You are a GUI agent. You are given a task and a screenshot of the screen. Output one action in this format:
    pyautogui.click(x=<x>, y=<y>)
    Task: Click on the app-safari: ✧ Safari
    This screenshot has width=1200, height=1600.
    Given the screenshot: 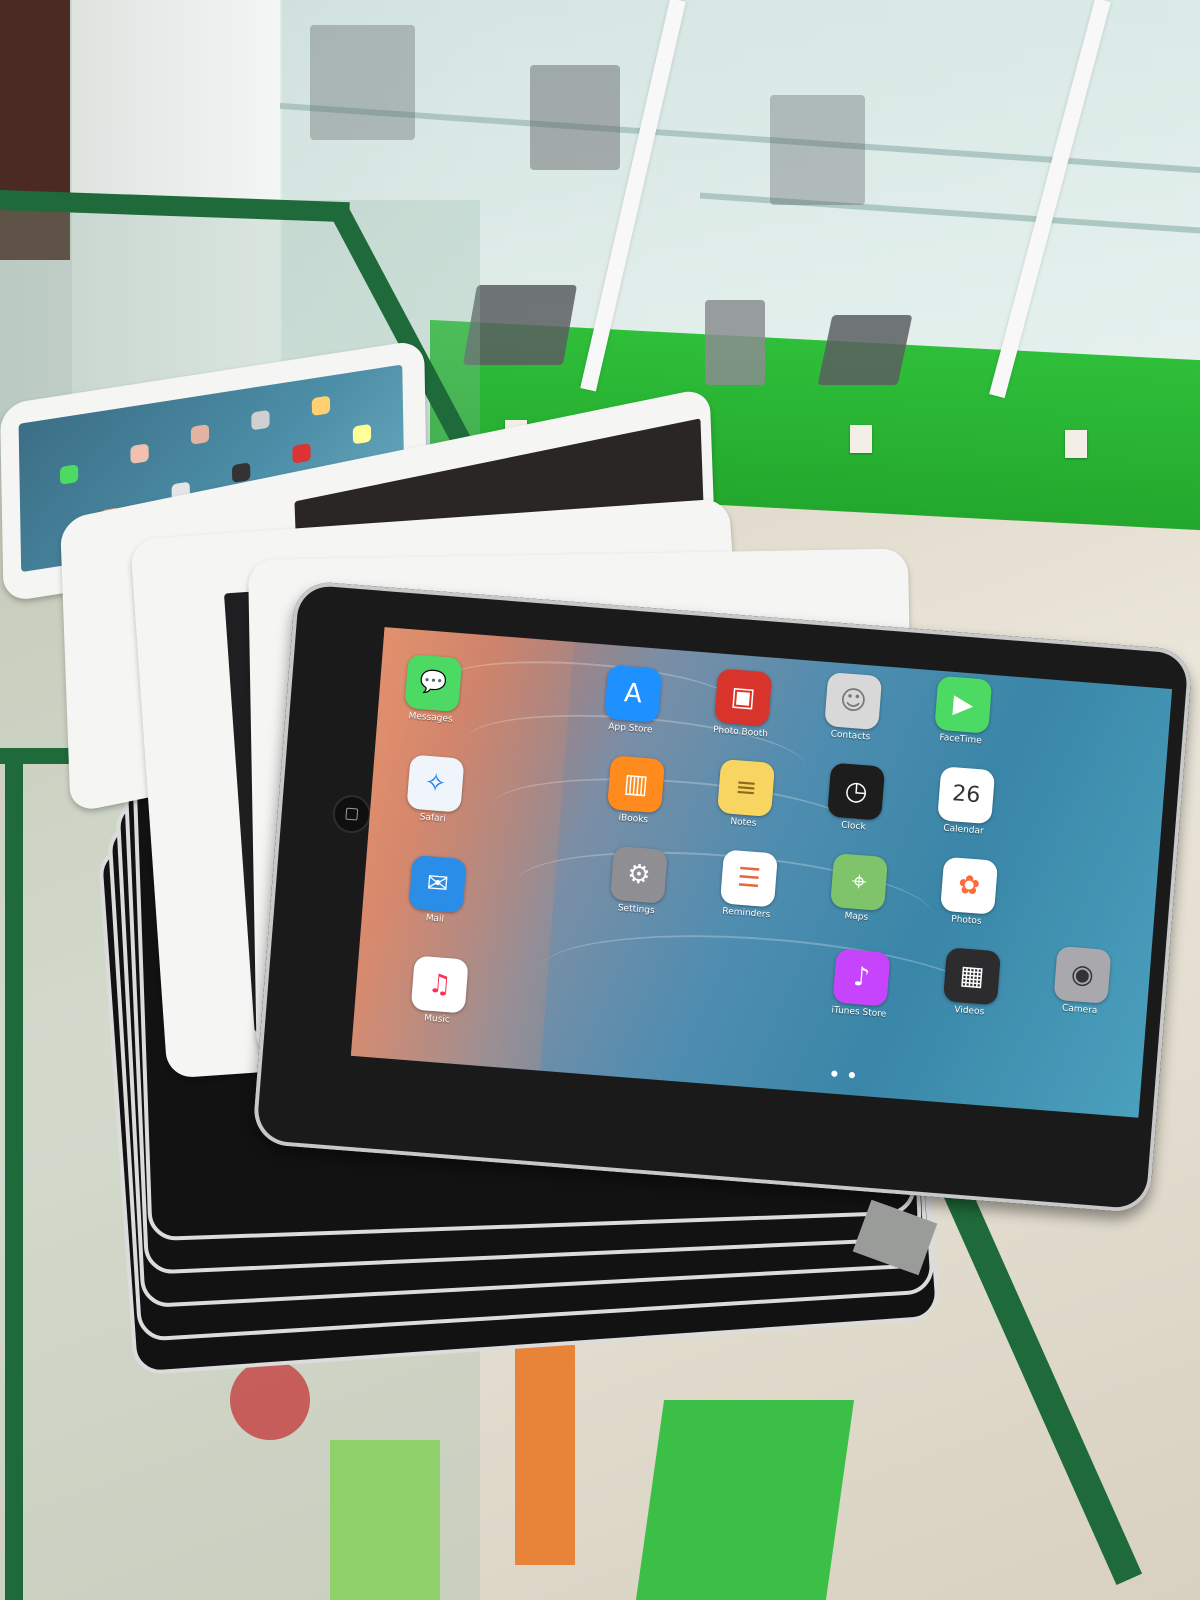 What is the action you would take?
    pyautogui.click(x=434, y=790)
    